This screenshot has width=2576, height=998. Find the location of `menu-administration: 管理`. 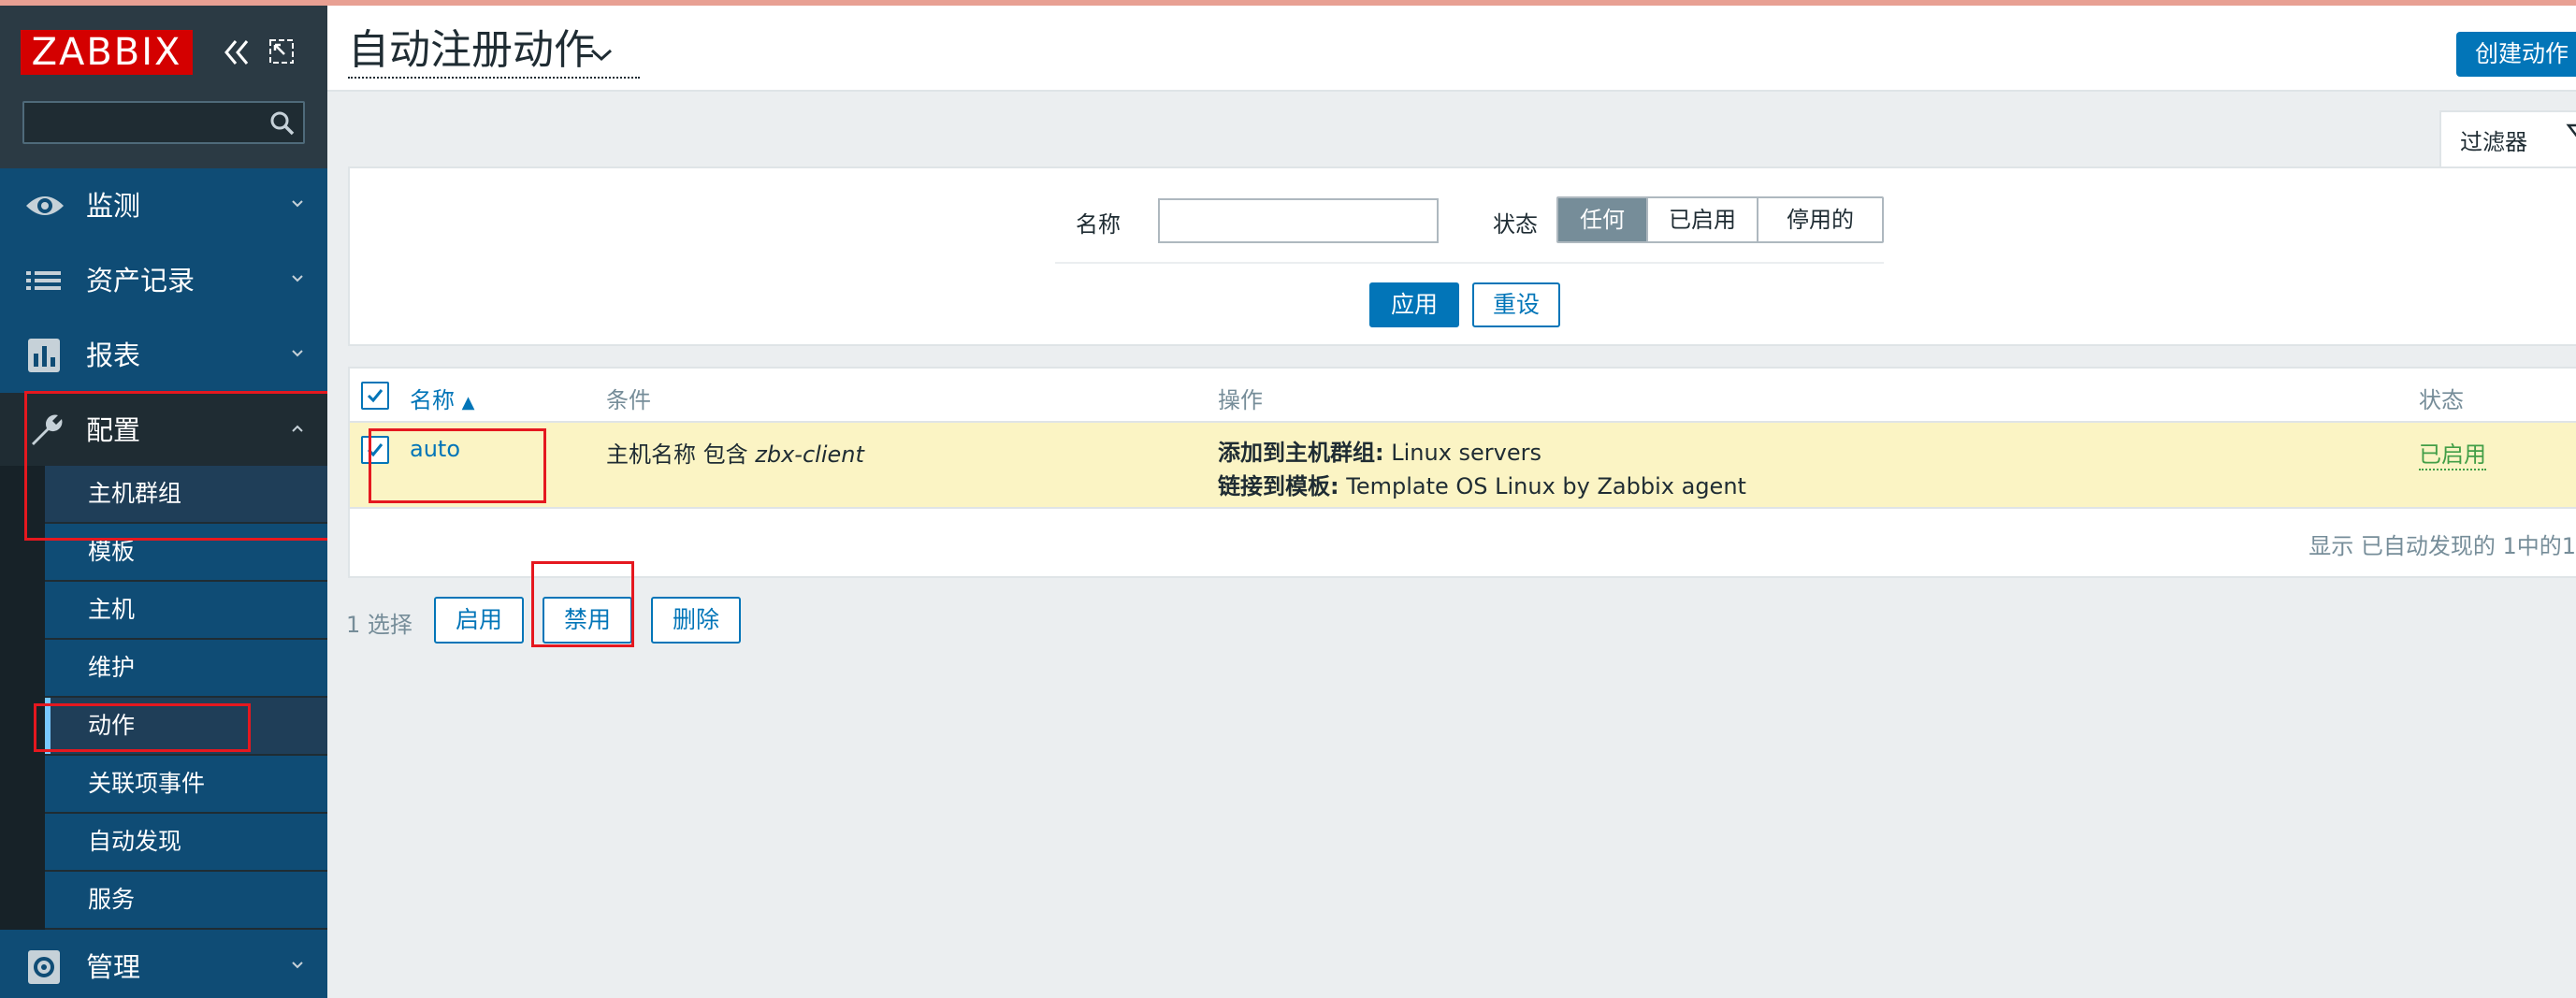

menu-administration: 管理 is located at coordinates (164, 964).